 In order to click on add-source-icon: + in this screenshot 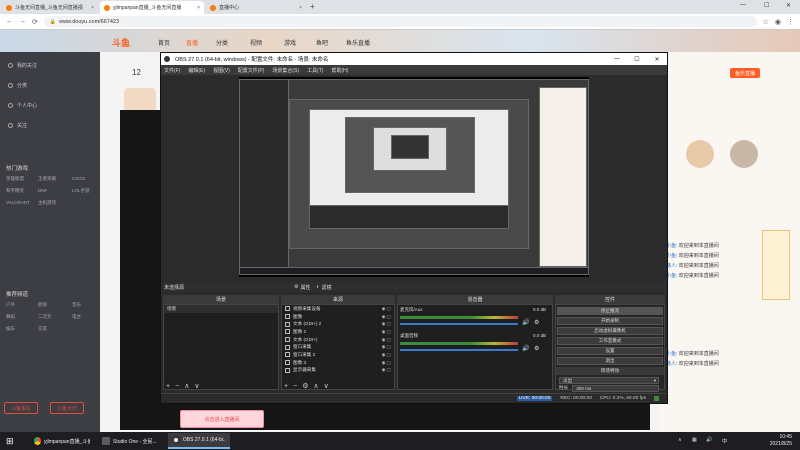, I will do `click(286, 386)`.